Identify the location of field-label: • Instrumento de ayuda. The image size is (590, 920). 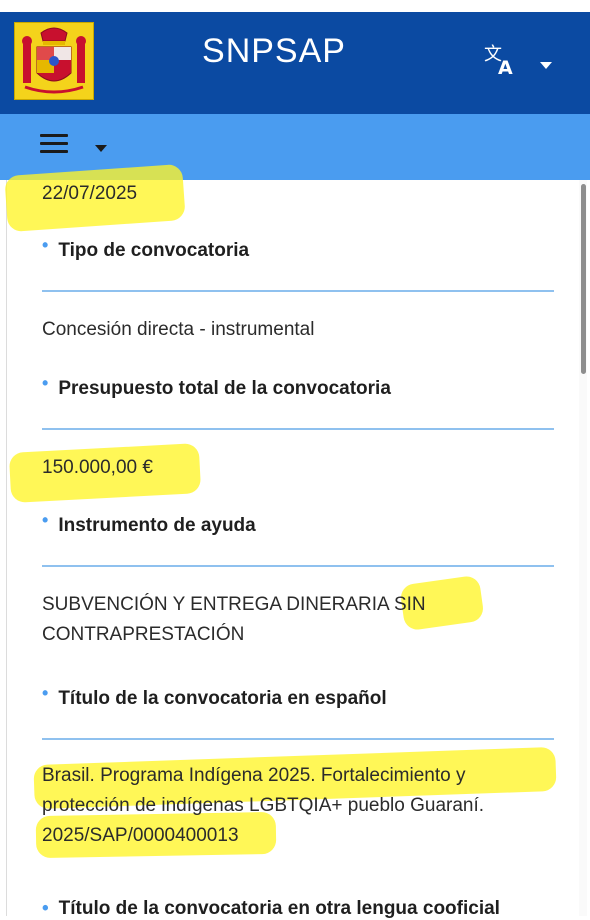
(149, 523).